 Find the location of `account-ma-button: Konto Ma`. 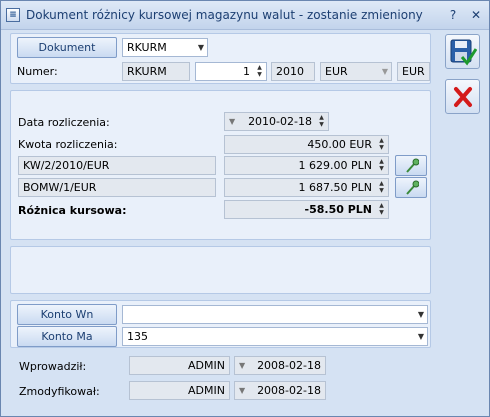

account-ma-button: Konto Ma is located at coordinates (67, 336).